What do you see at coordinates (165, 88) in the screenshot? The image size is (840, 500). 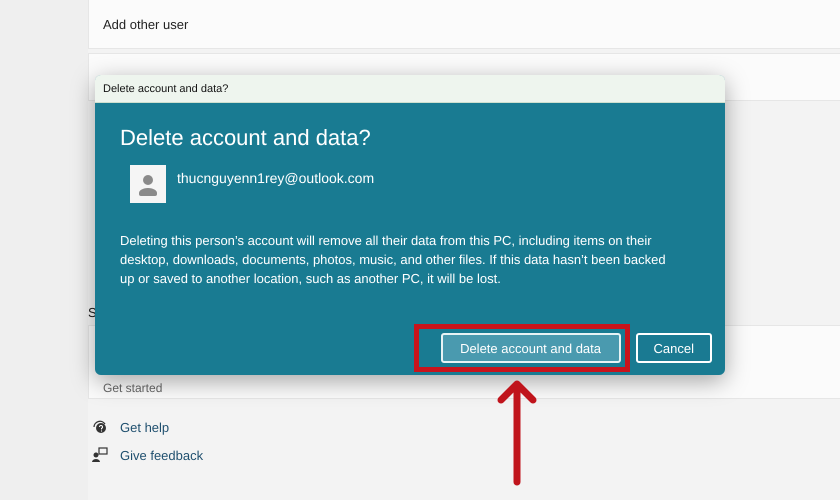 I see `window-title: Delete account and data?` at bounding box center [165, 88].